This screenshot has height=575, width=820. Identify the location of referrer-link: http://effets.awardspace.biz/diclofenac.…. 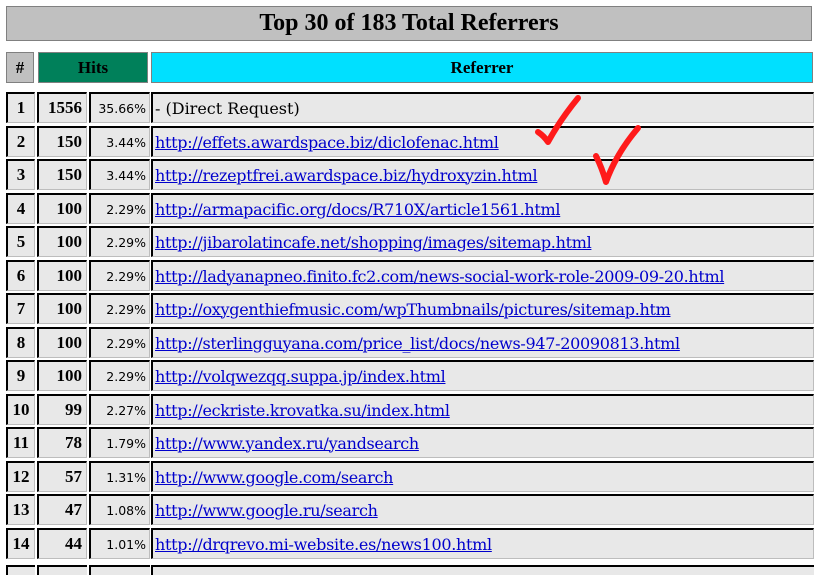
(327, 142).